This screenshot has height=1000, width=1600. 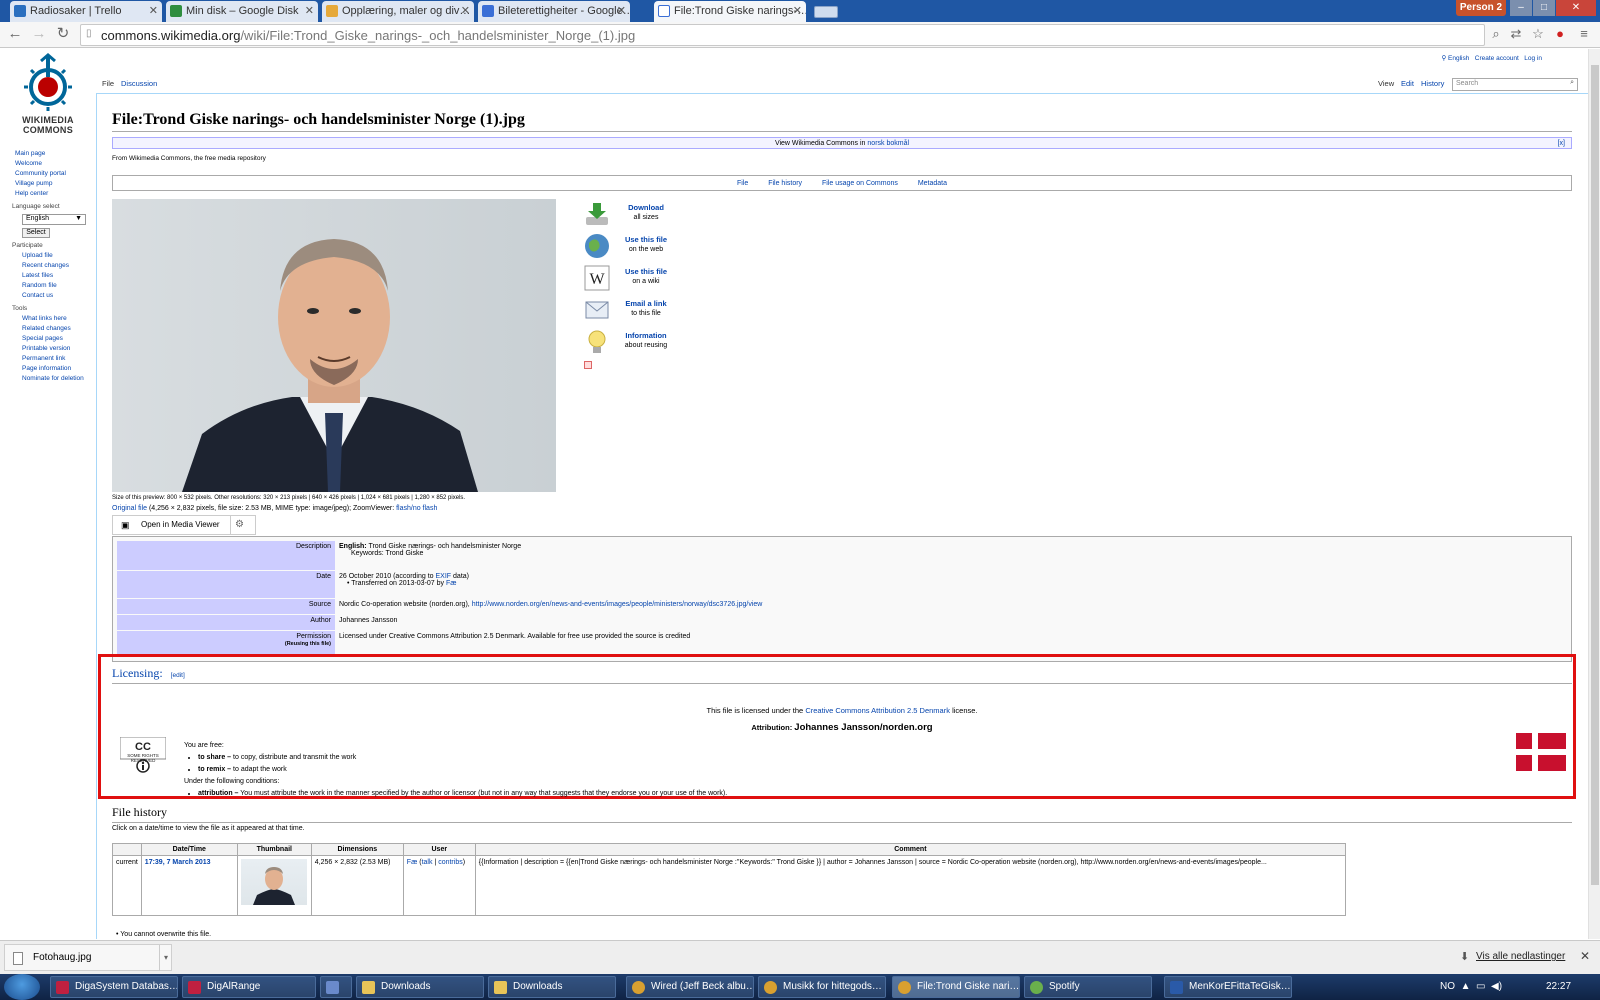 I want to click on network-icon: ▭, so click(x=1480, y=986).